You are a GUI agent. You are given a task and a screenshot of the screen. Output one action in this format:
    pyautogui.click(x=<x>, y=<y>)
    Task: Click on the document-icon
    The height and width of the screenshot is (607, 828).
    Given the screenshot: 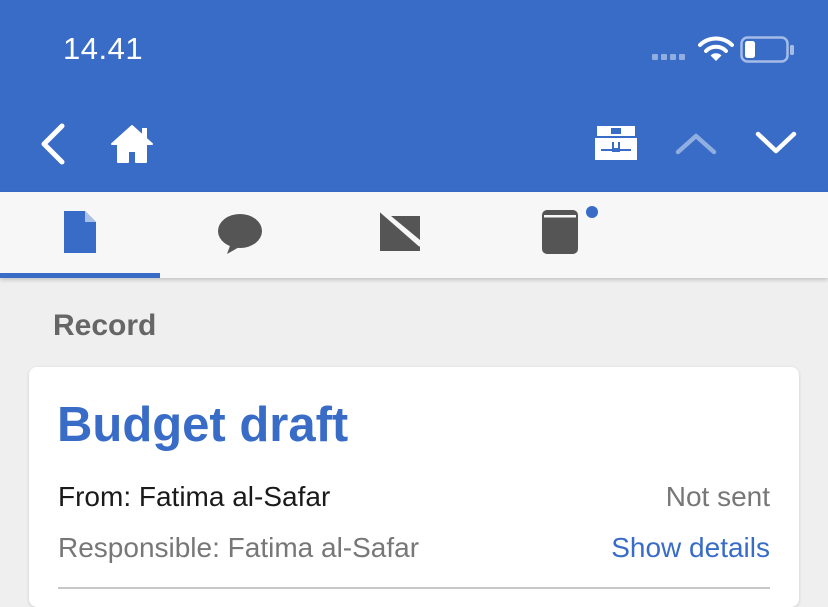 What is the action you would take?
    pyautogui.click(x=80, y=232)
    